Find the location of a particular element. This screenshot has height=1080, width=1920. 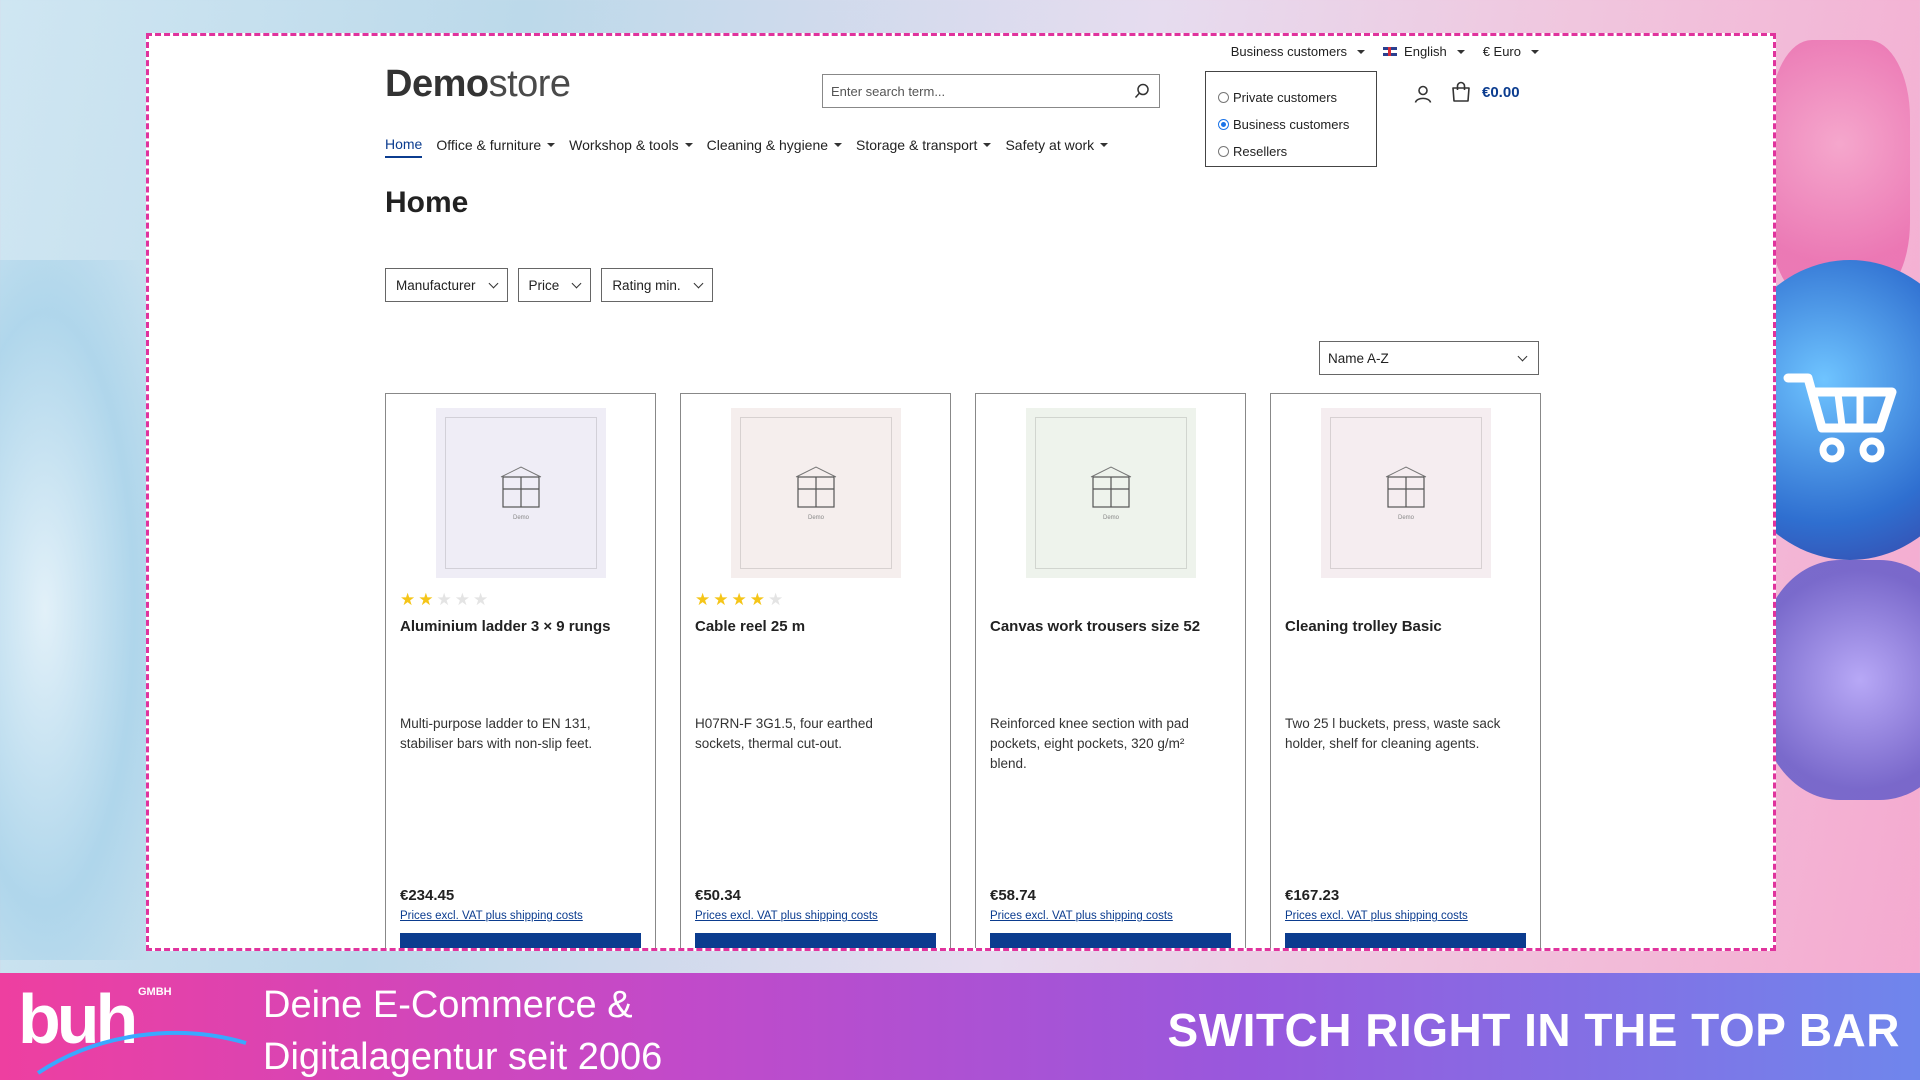

nav-item-home: Home is located at coordinates (404, 147).